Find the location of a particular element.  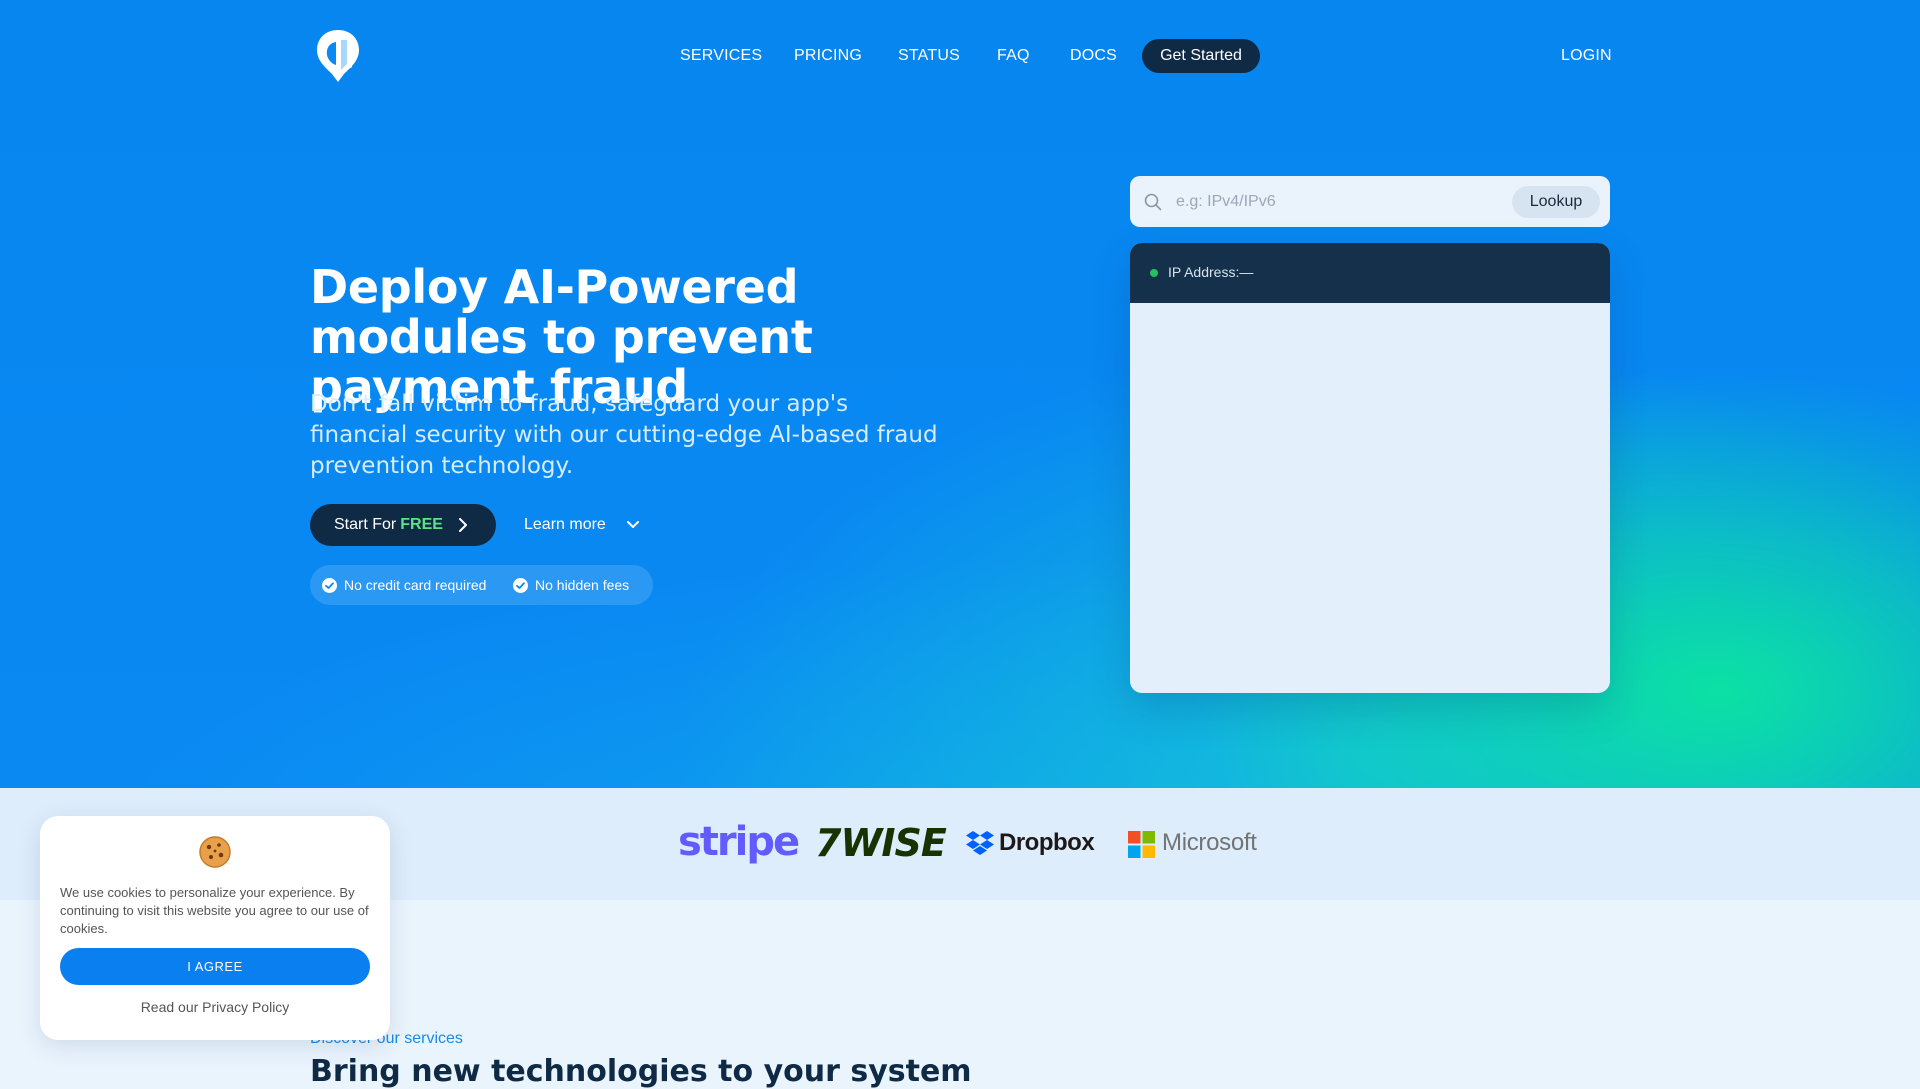

ip-search-input is located at coordinates (1326, 202).